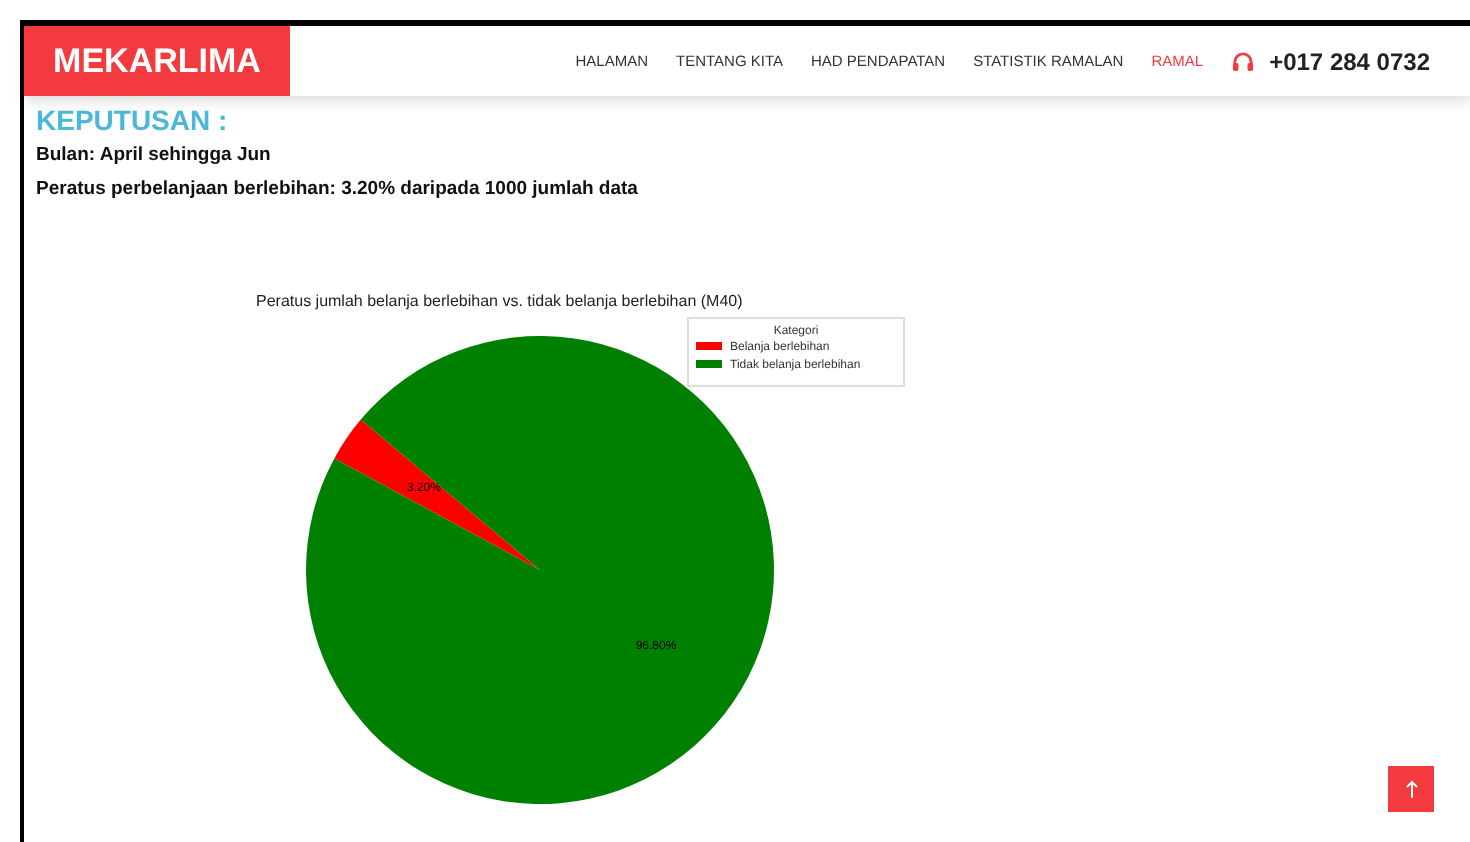  Describe the element at coordinates (157, 61) in the screenshot. I see `site-logo: MEKARLIMA` at that location.